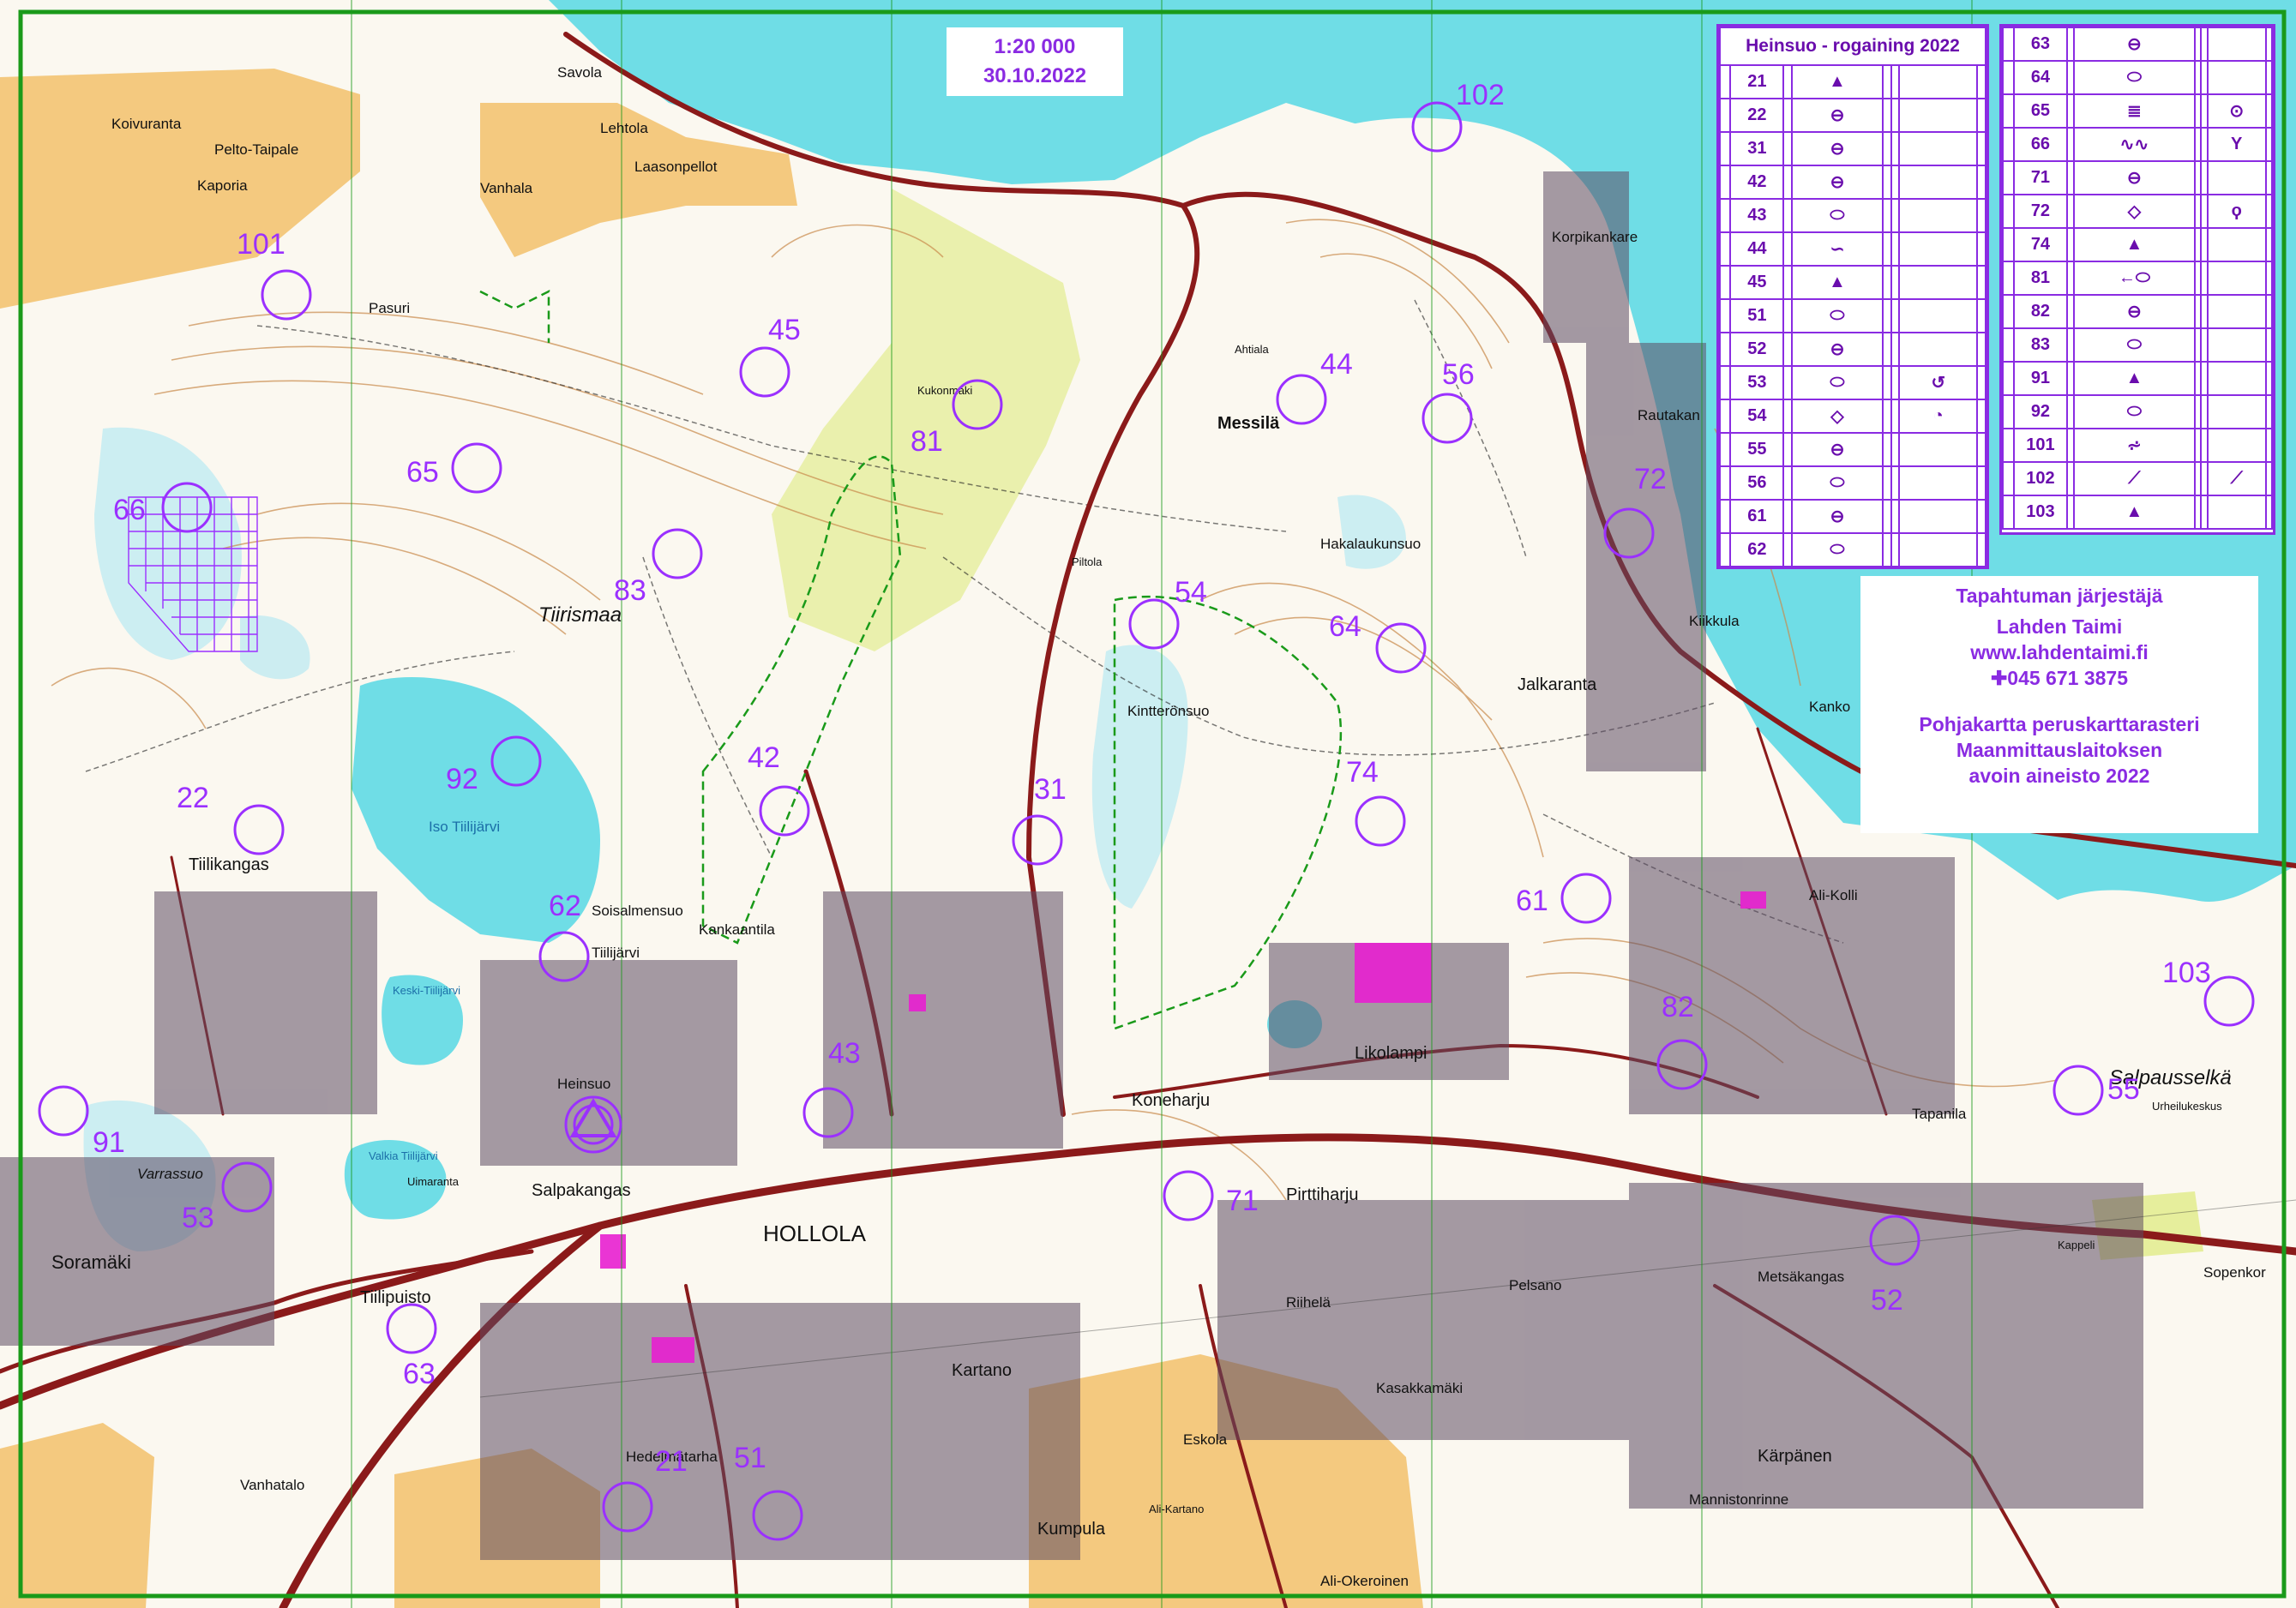 The image size is (2296, 1608). I want to click on place-label: HOLLOLA, so click(815, 1233).